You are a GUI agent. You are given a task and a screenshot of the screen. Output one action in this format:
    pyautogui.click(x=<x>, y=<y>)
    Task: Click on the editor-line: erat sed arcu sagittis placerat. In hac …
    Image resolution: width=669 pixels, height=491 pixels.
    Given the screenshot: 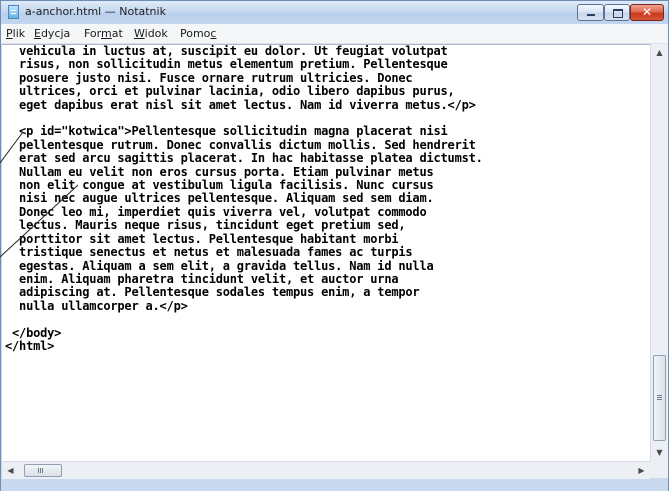 What is the action you would take?
    pyautogui.click(x=244, y=158)
    